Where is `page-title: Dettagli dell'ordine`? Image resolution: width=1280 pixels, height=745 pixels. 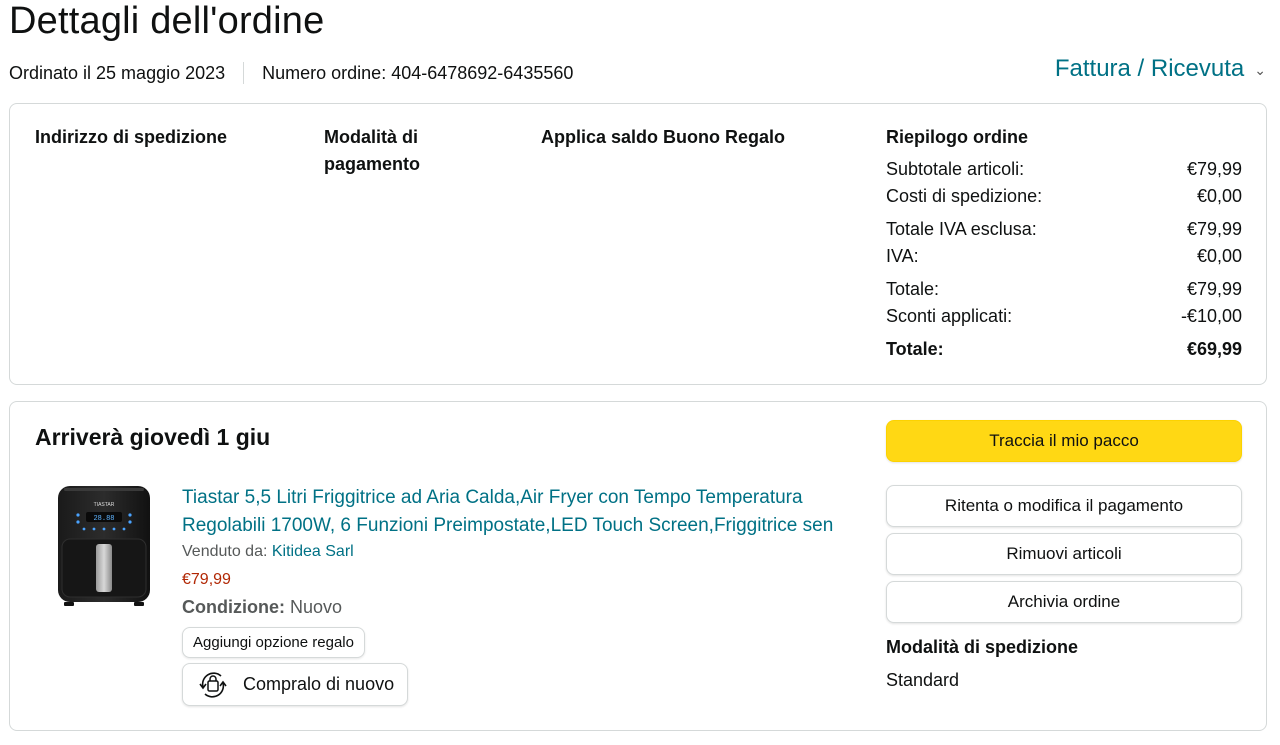 page-title: Dettagli dell'ordine is located at coordinates (167, 21).